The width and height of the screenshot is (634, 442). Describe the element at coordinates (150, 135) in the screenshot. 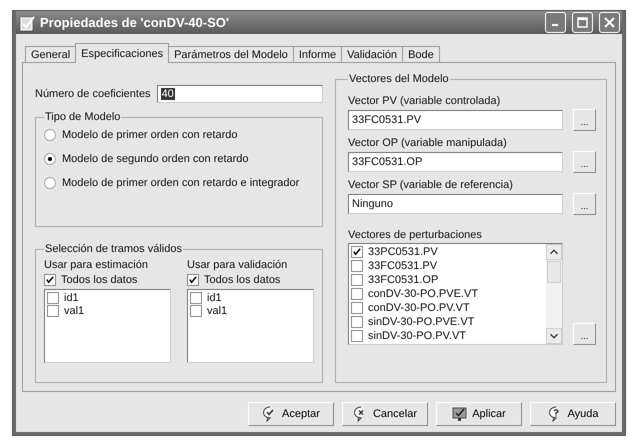

I see `radio-label: Modelo de primer orden con retardo` at that location.